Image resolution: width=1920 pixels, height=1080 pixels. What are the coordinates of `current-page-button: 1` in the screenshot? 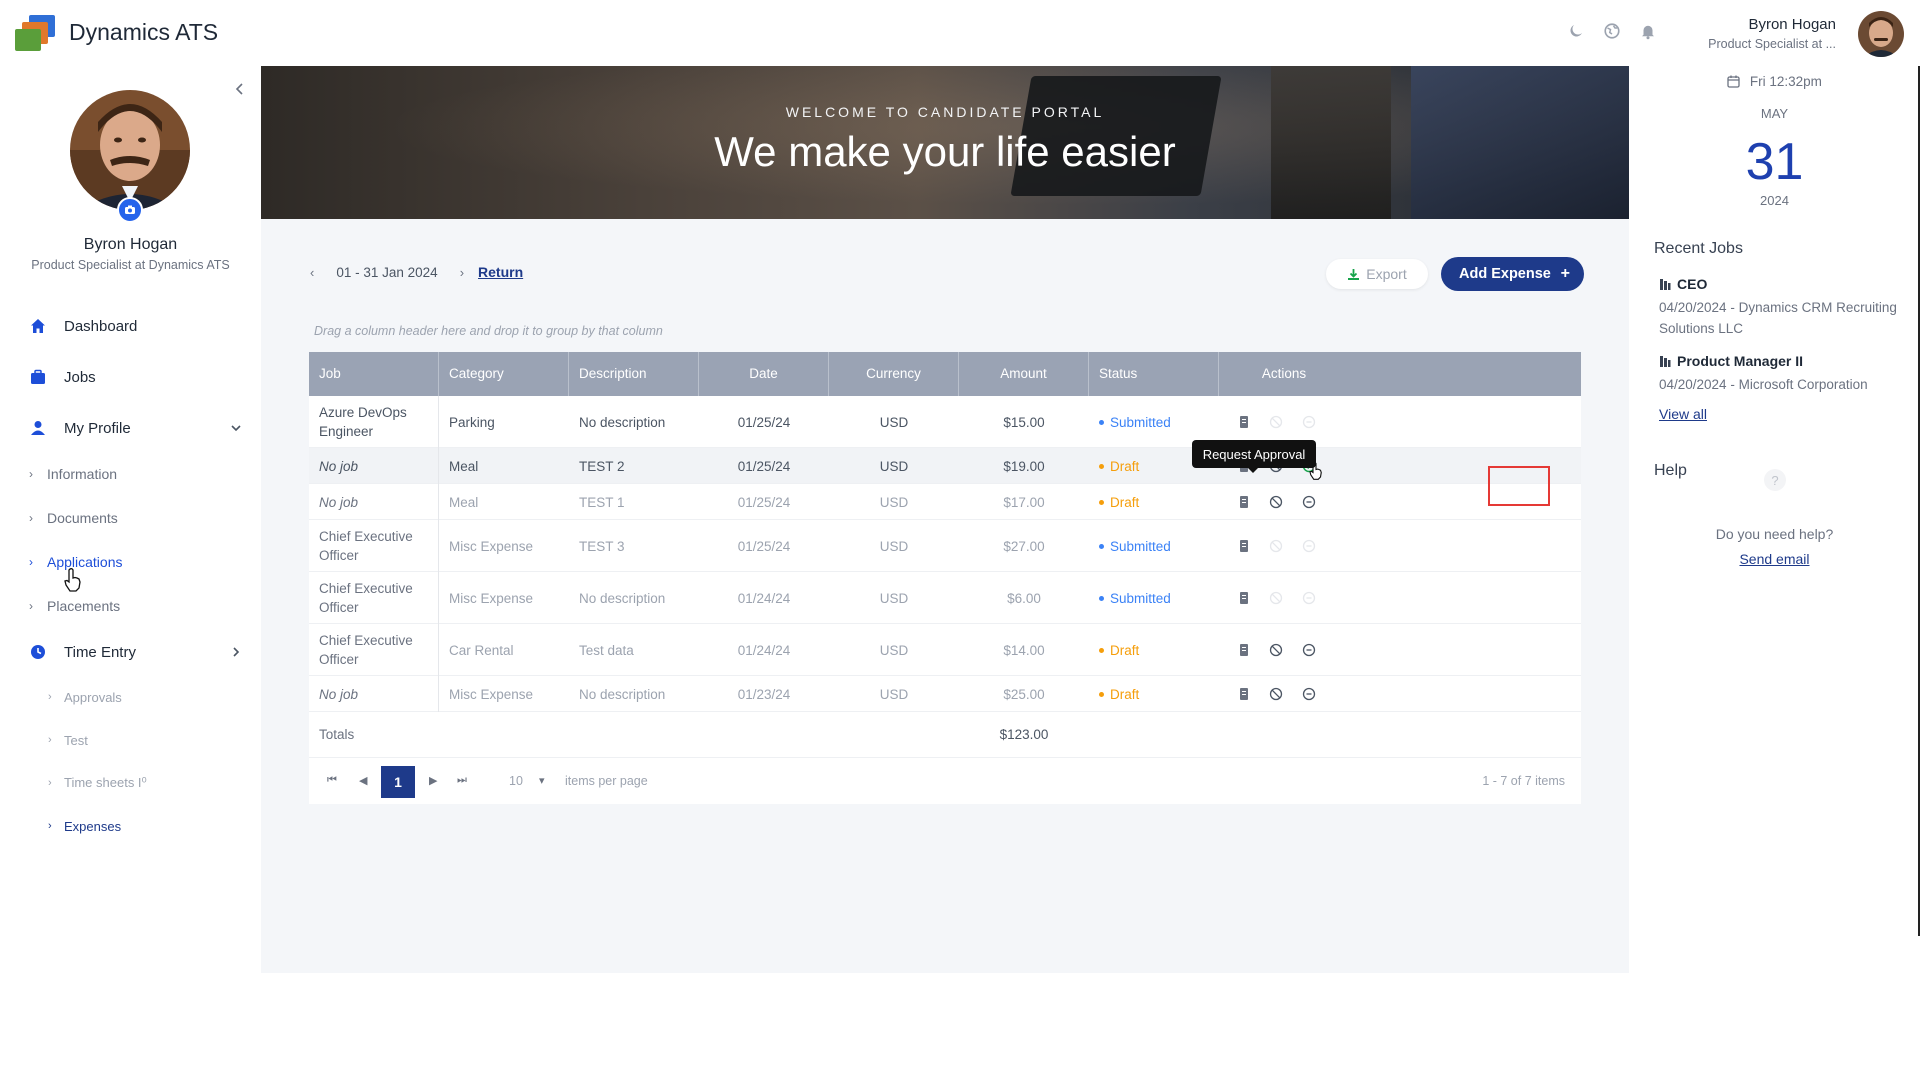 It's located at (398, 782).